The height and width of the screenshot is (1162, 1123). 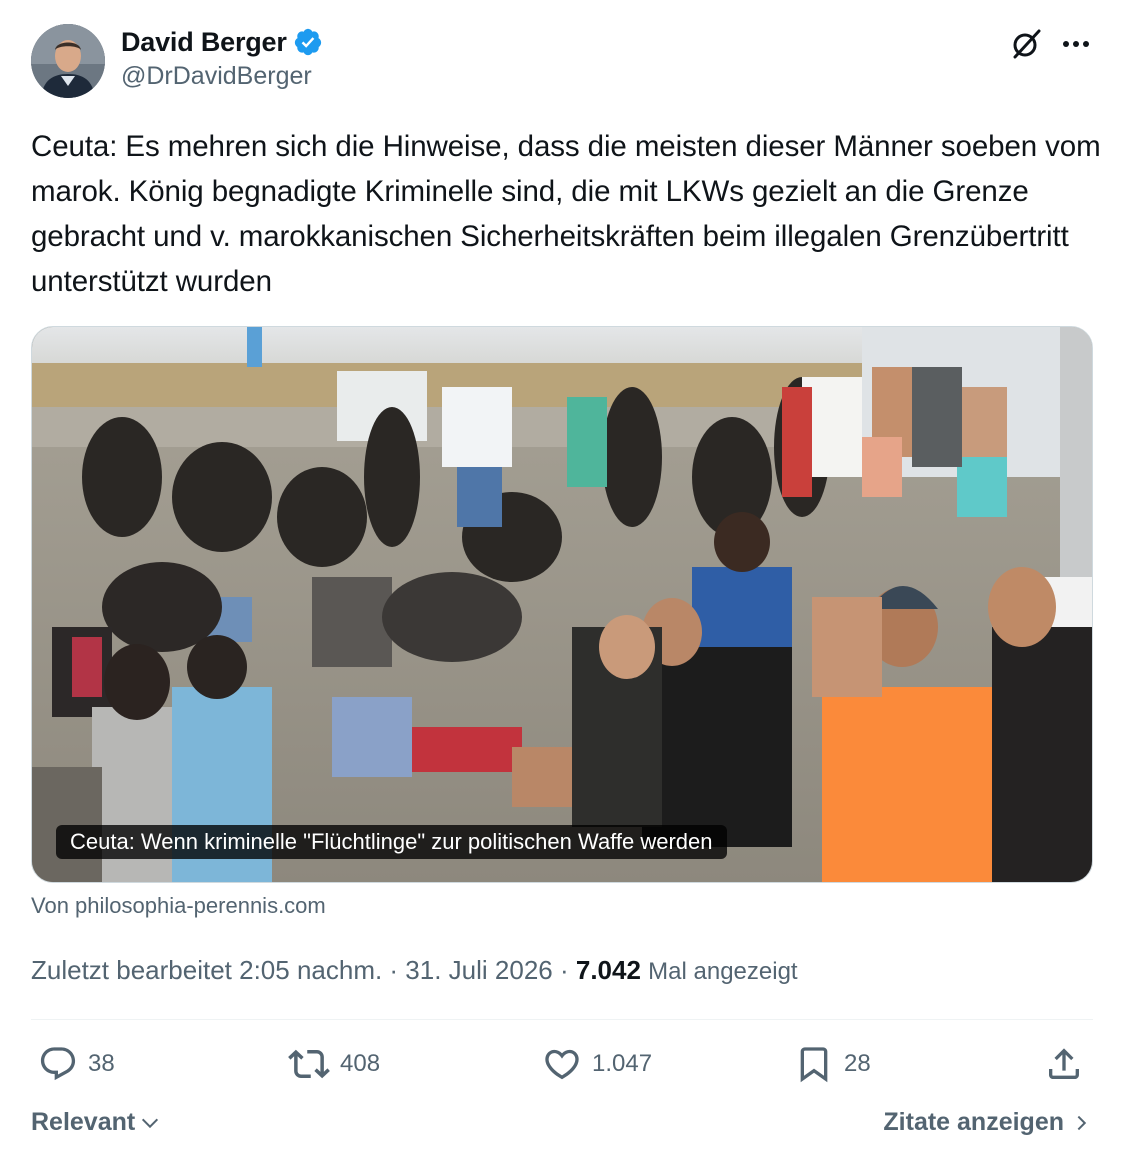 I want to click on grok-icon, so click(x=1026, y=44).